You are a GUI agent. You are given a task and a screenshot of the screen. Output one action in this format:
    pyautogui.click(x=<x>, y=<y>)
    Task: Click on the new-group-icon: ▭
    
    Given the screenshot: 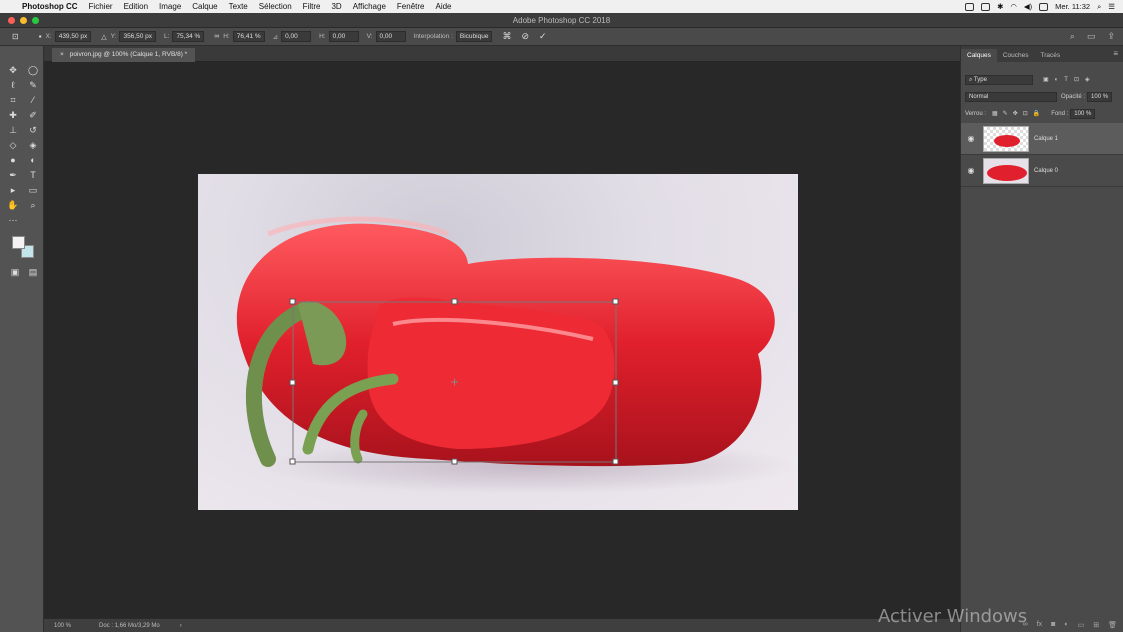 What is the action you would take?
    pyautogui.click(x=1081, y=625)
    